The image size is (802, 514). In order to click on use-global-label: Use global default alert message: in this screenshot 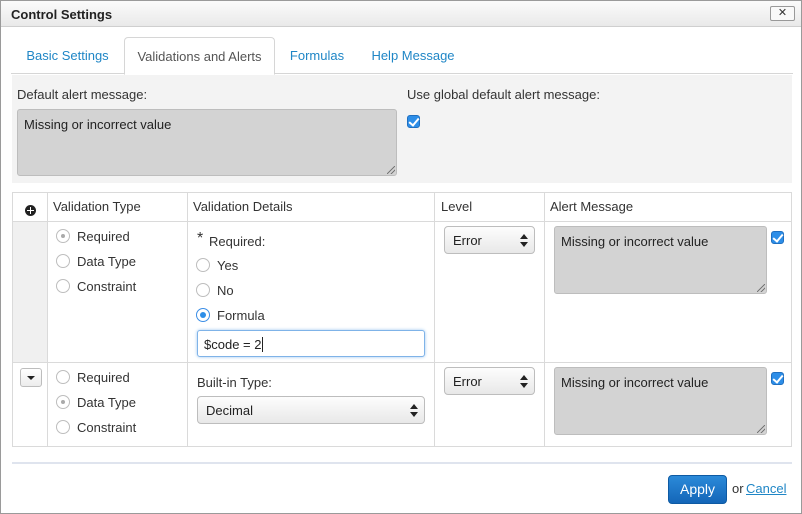, I will do `click(503, 94)`.